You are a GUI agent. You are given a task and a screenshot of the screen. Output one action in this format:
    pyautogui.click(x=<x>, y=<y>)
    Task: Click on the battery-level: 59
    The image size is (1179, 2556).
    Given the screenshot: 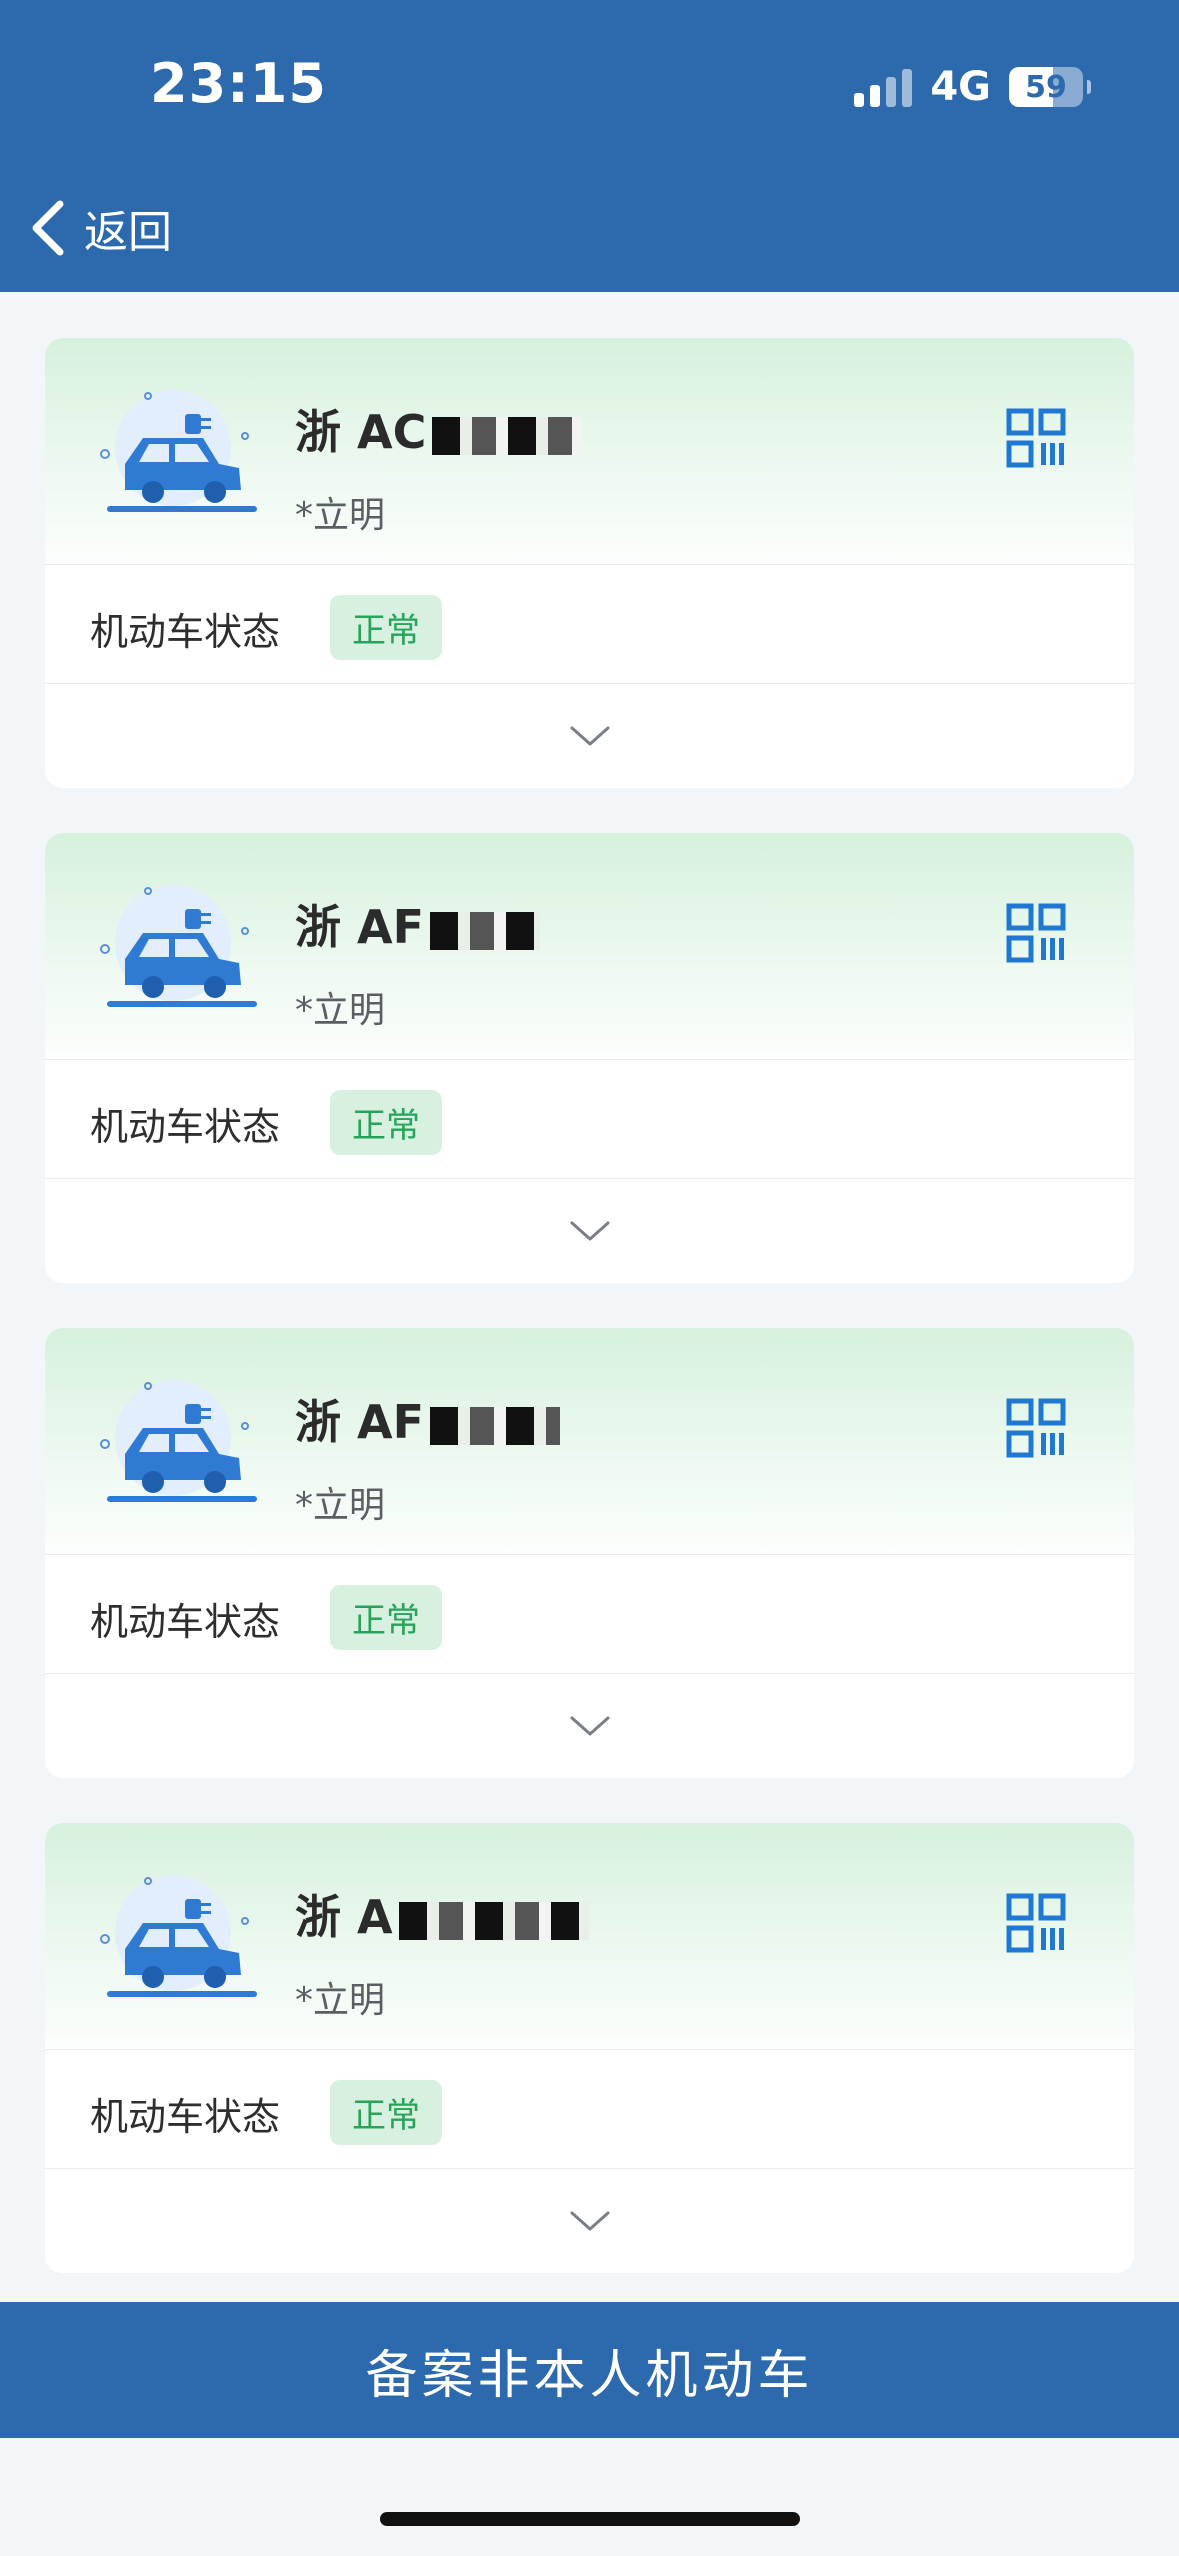 What is the action you would take?
    pyautogui.click(x=1046, y=87)
    